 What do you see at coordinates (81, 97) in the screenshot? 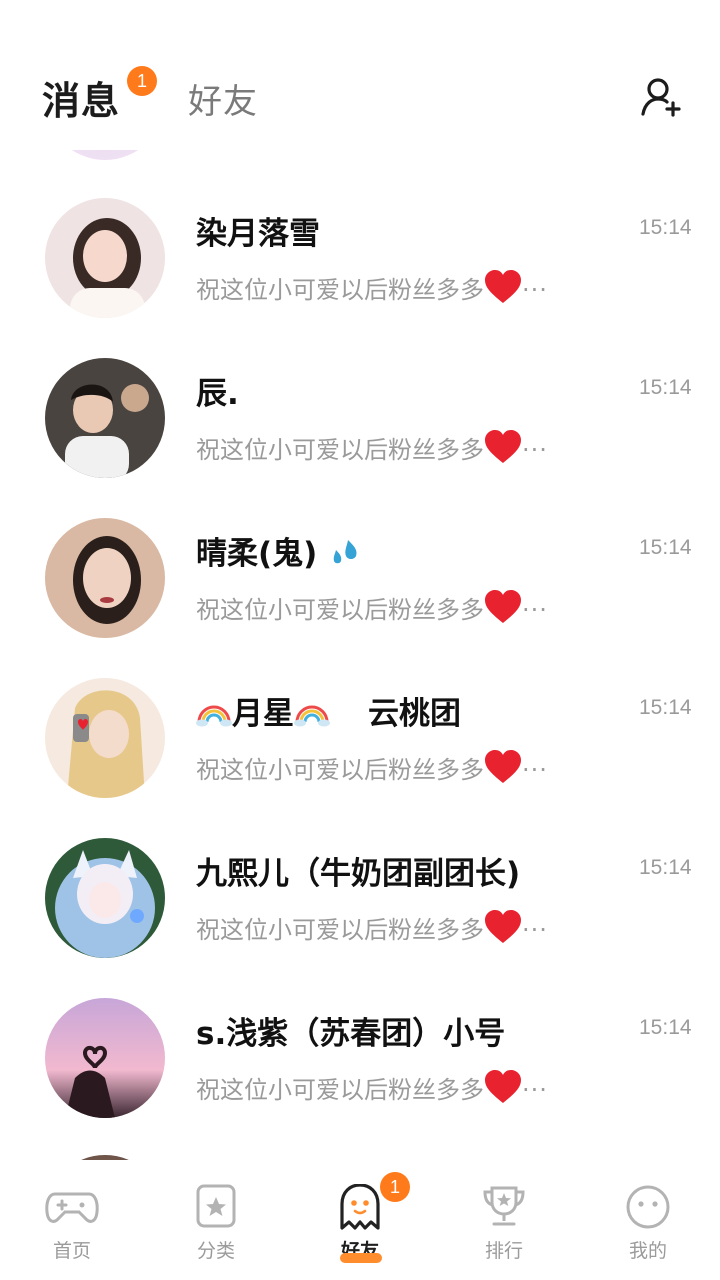
I see `tab-messages: 消息` at bounding box center [81, 97].